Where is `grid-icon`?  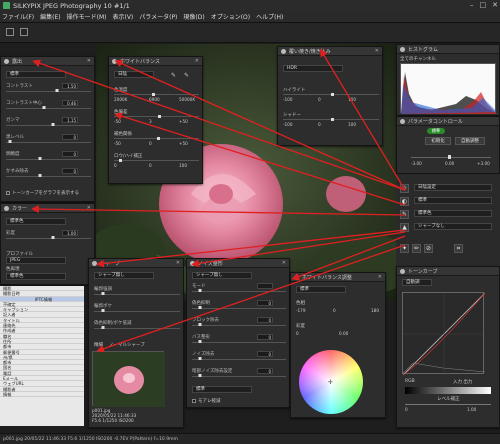 grid-icon is located at coordinates (24, 32).